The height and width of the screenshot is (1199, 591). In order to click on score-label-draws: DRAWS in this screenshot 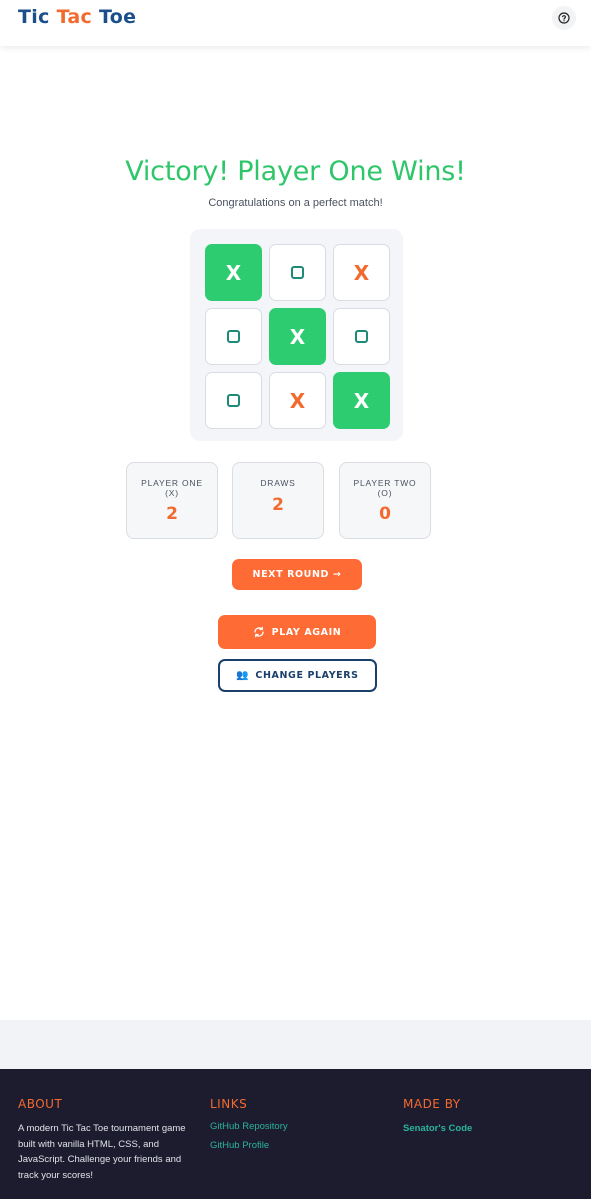, I will do `click(278, 483)`.